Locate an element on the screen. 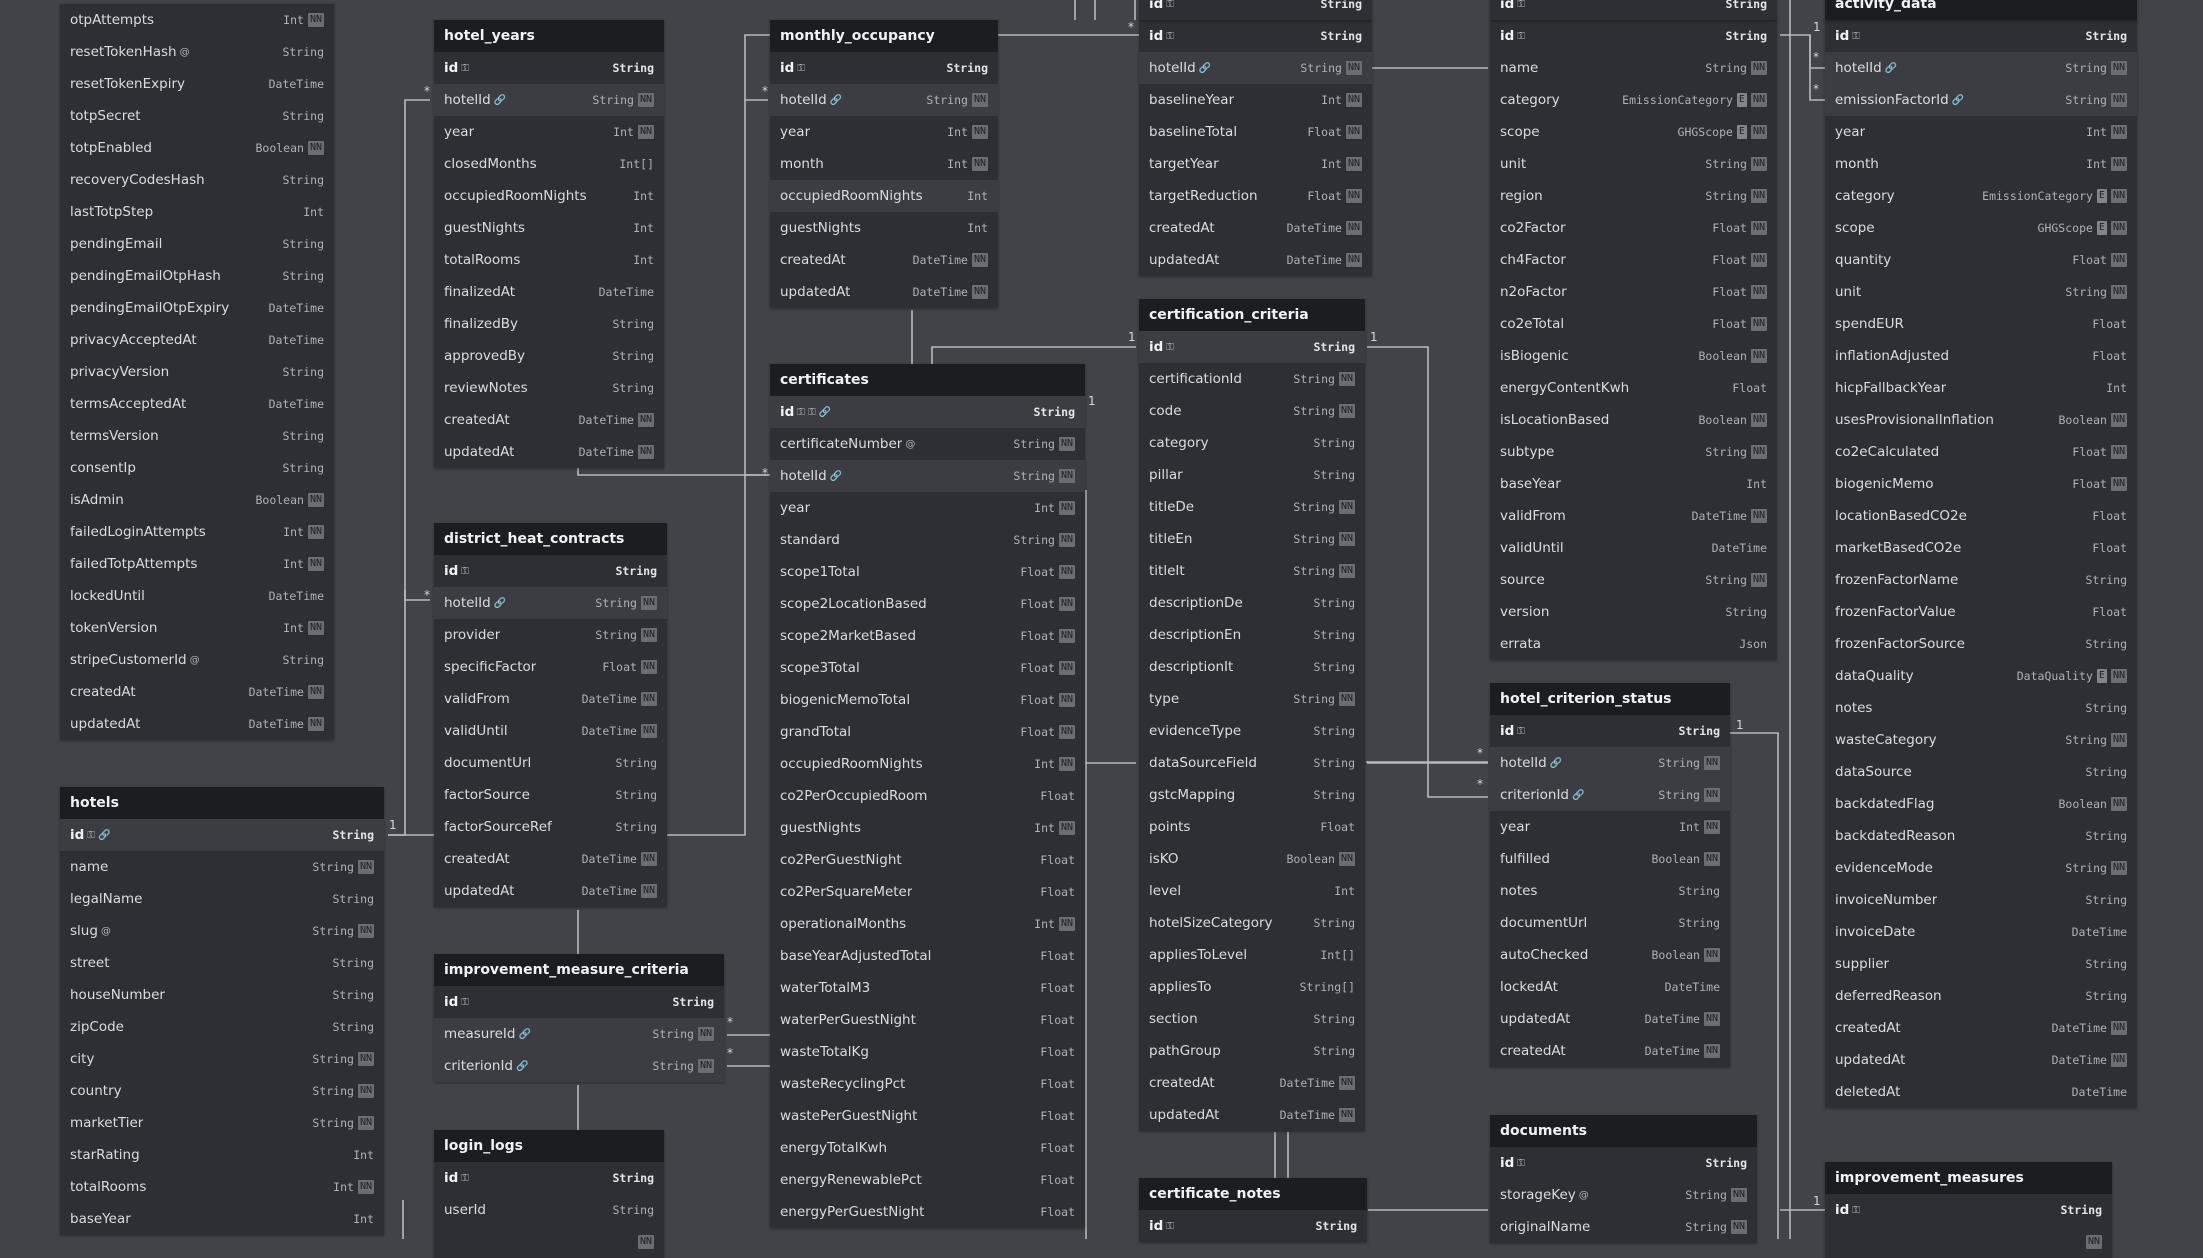 This screenshot has height=1258, width=2203. field-row-factor-source-ref: factorSourceRef String is located at coordinates (550, 827).